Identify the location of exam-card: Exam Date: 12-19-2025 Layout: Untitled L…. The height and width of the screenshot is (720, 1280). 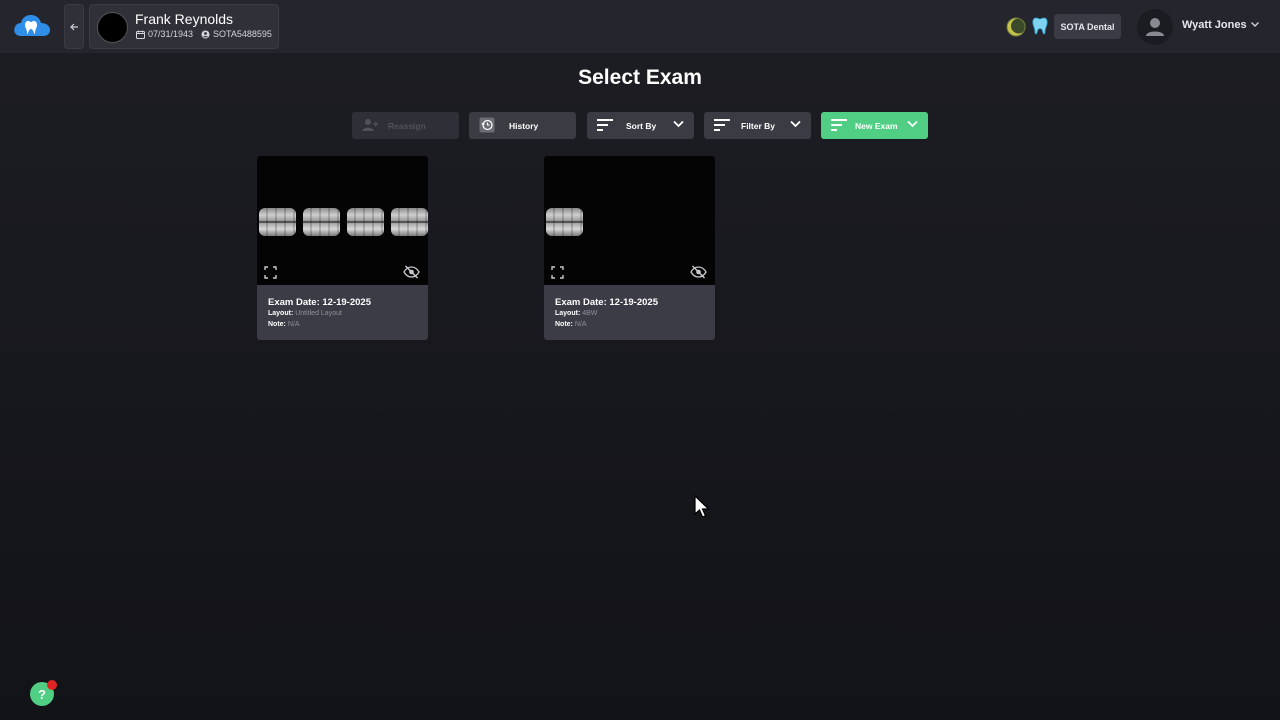
(342, 248).